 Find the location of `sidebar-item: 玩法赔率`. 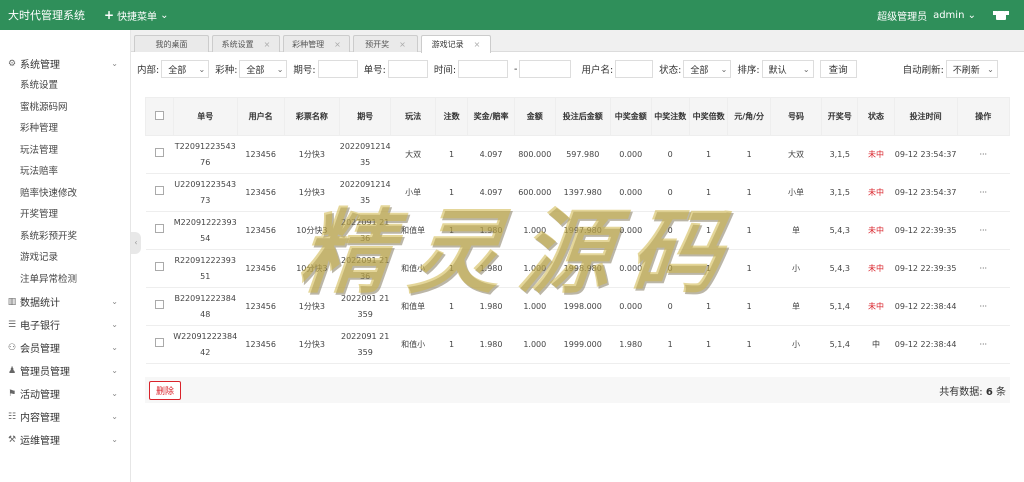

sidebar-item: 玩法赔率 is located at coordinates (65, 172).